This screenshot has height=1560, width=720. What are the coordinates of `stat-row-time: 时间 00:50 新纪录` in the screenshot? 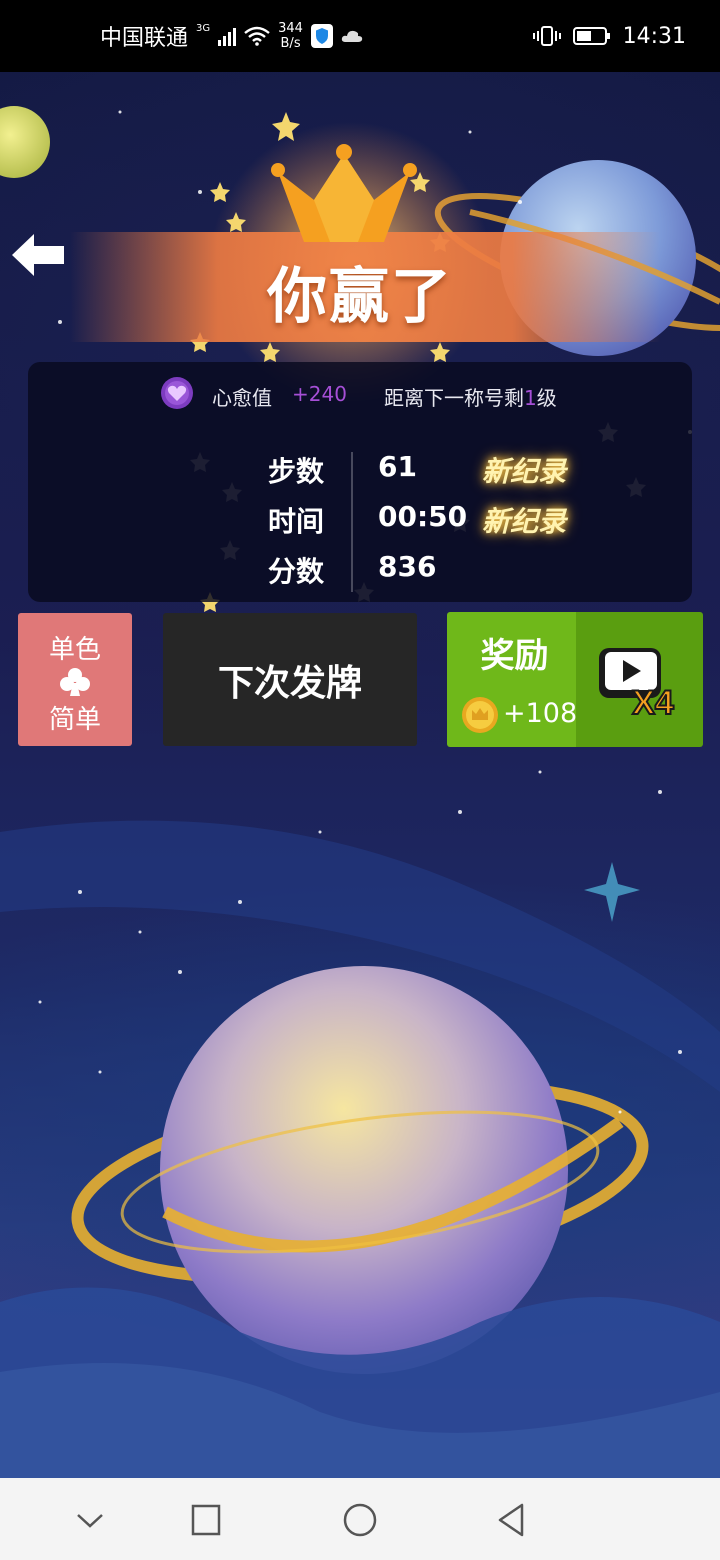 It's located at (360, 518).